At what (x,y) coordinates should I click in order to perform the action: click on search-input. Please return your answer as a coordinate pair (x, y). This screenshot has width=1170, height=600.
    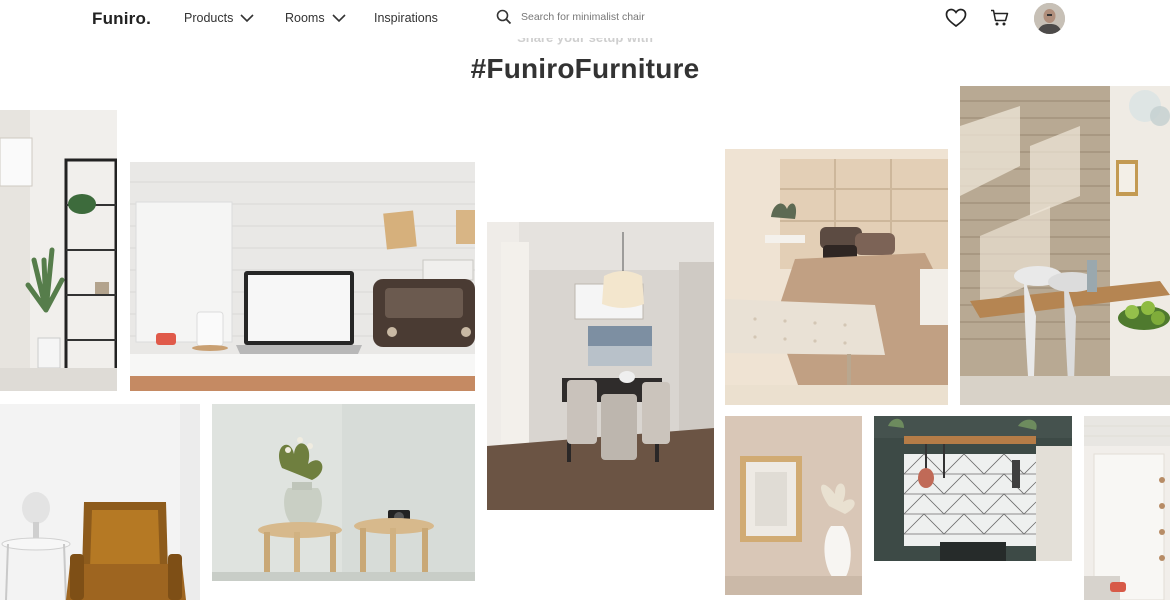
    Looking at the image, I should click on (621, 17).